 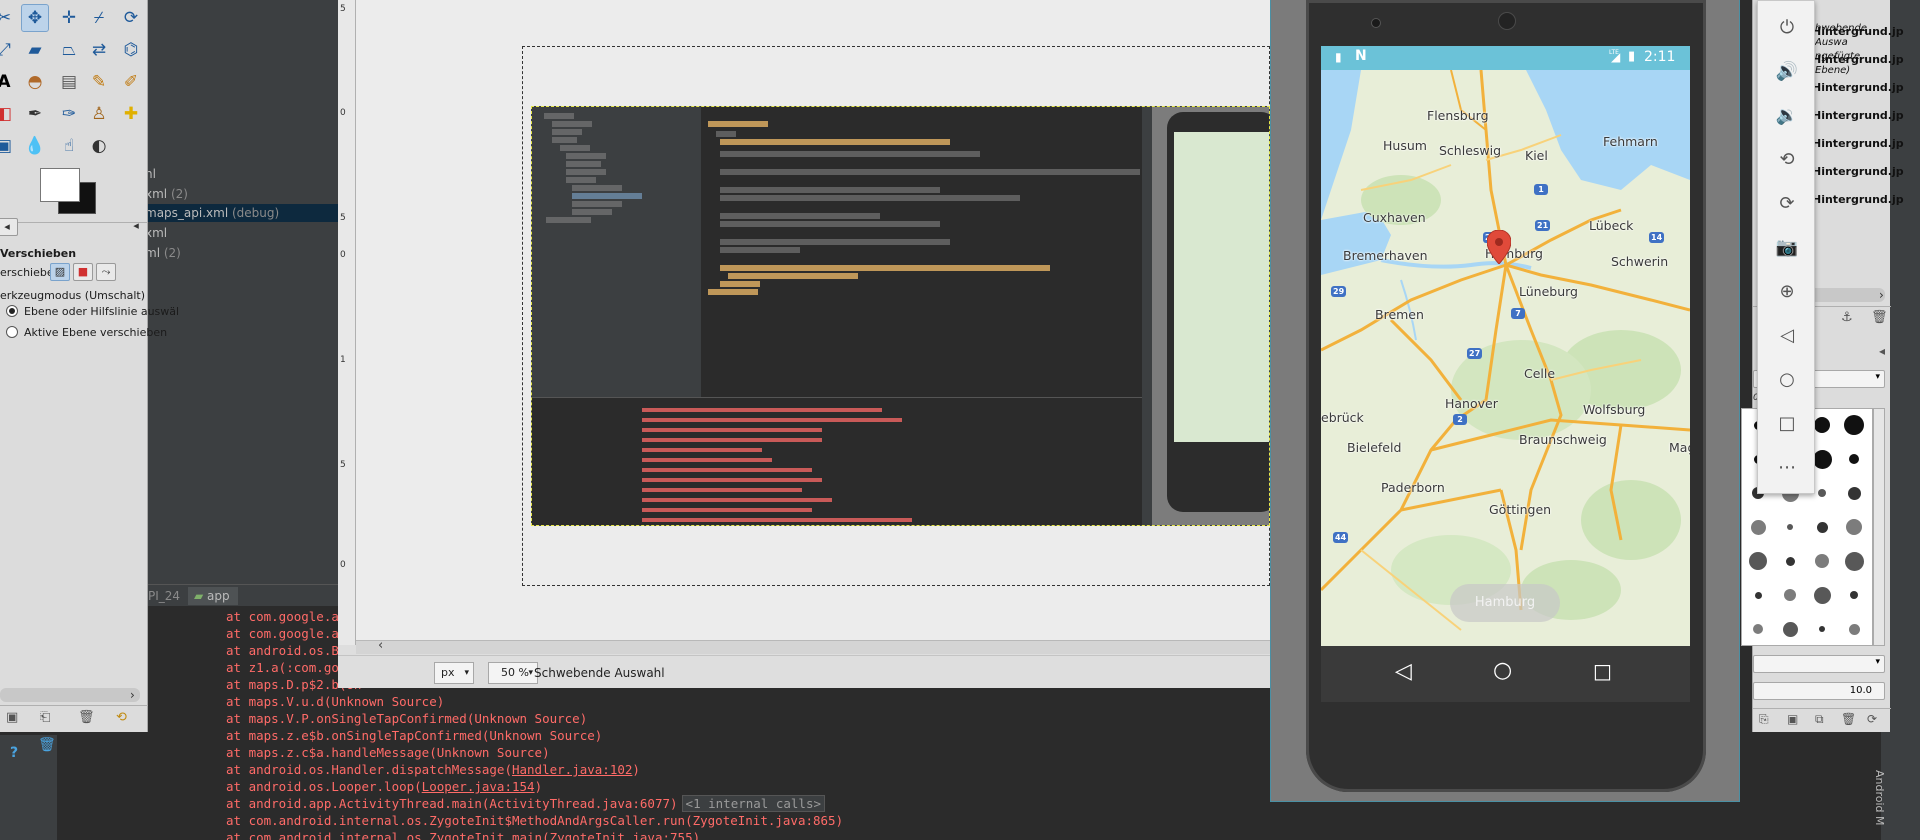 I want to click on vertical-ruler: 5 0 5 0 1 5 0, so click(x=347, y=322).